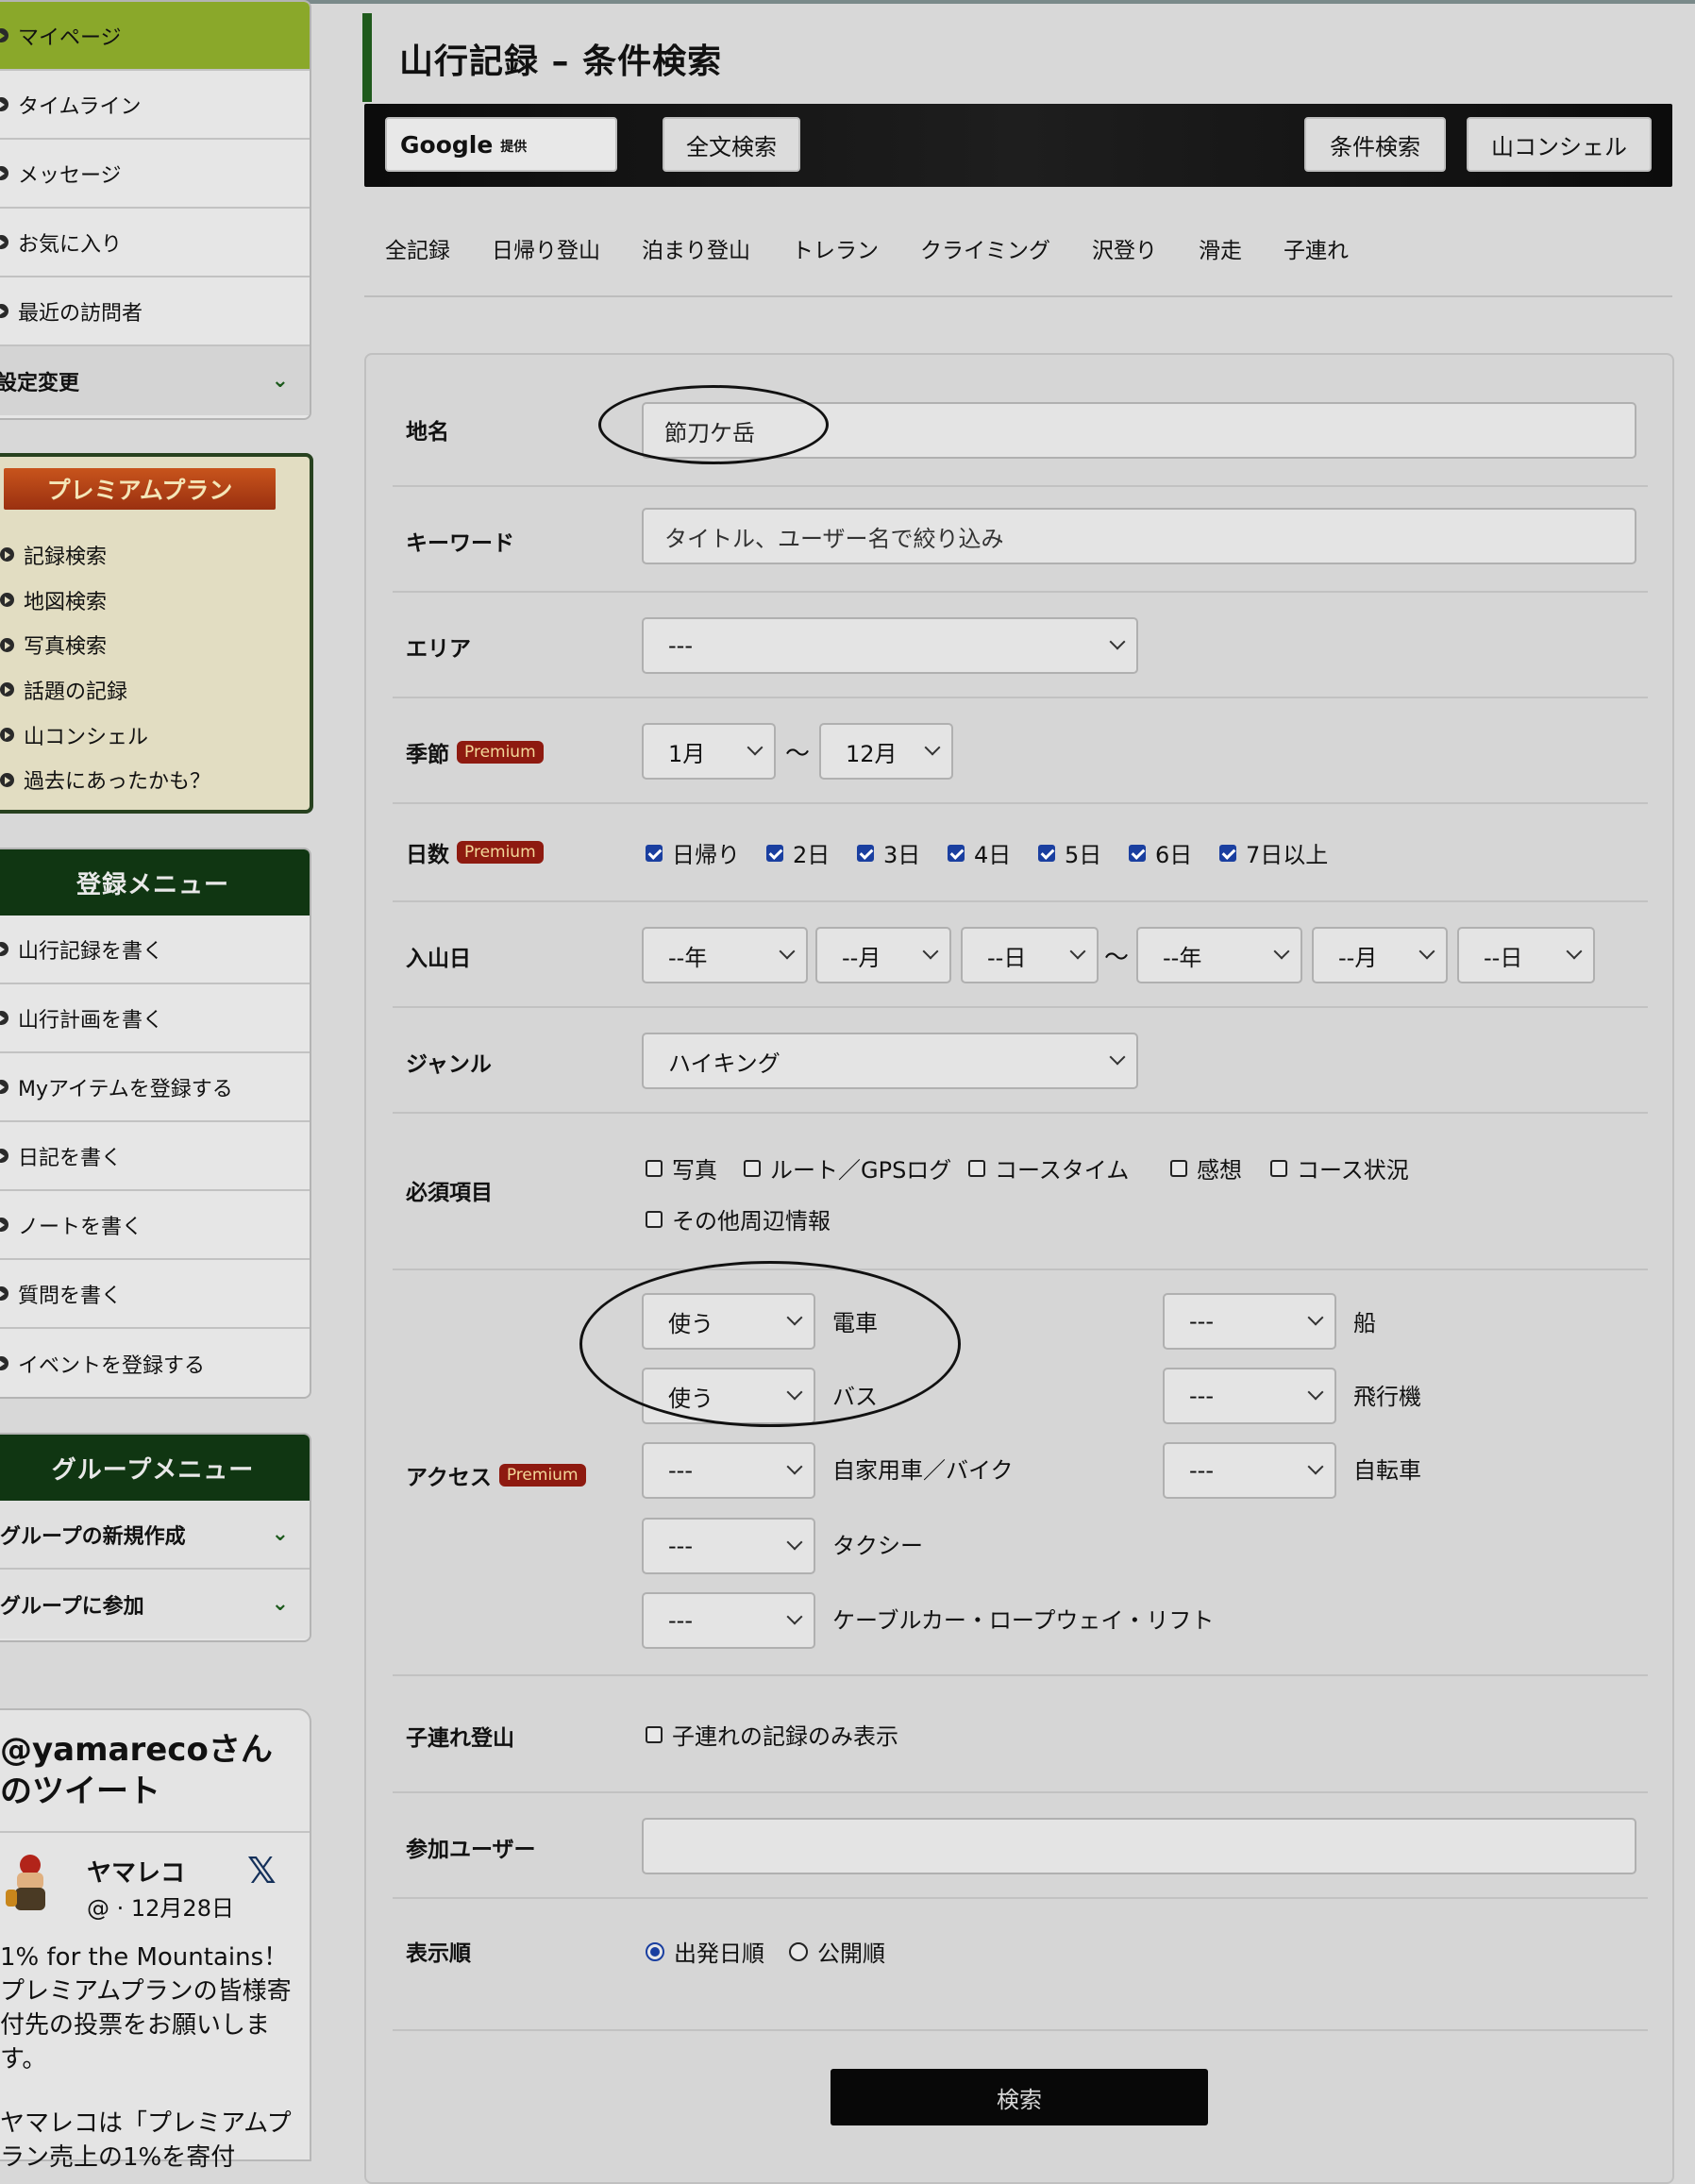  What do you see at coordinates (155, 1225) in the screenshot?
I see `register-item-note: ノートを書く` at bounding box center [155, 1225].